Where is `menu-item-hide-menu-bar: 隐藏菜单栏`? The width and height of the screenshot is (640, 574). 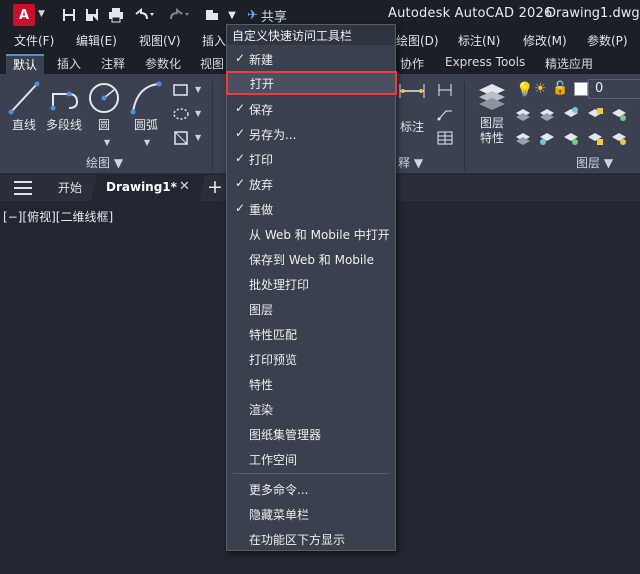
menu-item-hide-menu-bar: 隐藏菜单栏 is located at coordinates (311, 514).